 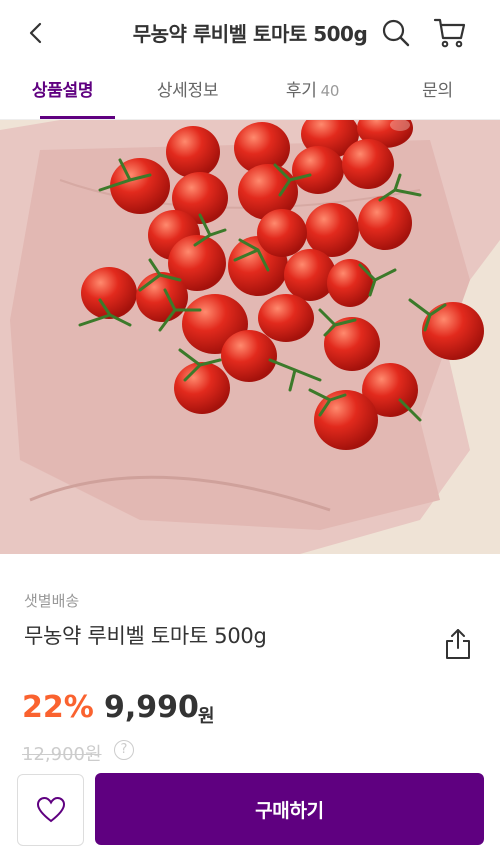 What do you see at coordinates (124, 750) in the screenshot?
I see `question-icon: ?` at bounding box center [124, 750].